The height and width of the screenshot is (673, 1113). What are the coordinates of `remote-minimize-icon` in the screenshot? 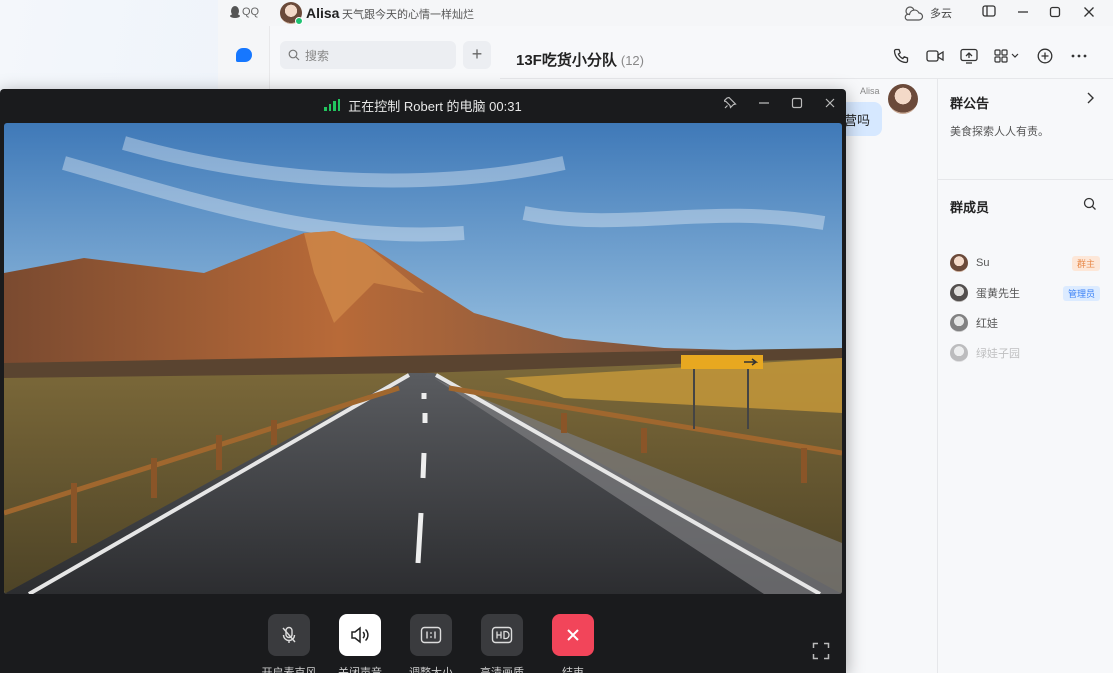 It's located at (764, 105).